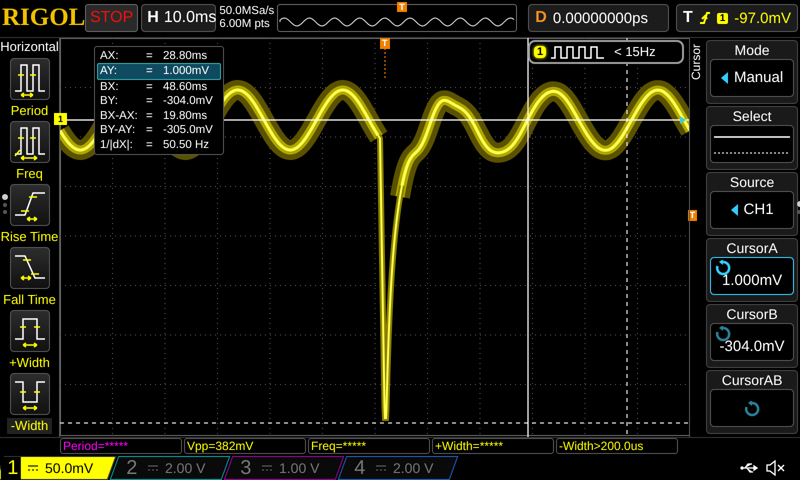 The image size is (800, 480). I want to click on channel-badge: 1, so click(540, 52).